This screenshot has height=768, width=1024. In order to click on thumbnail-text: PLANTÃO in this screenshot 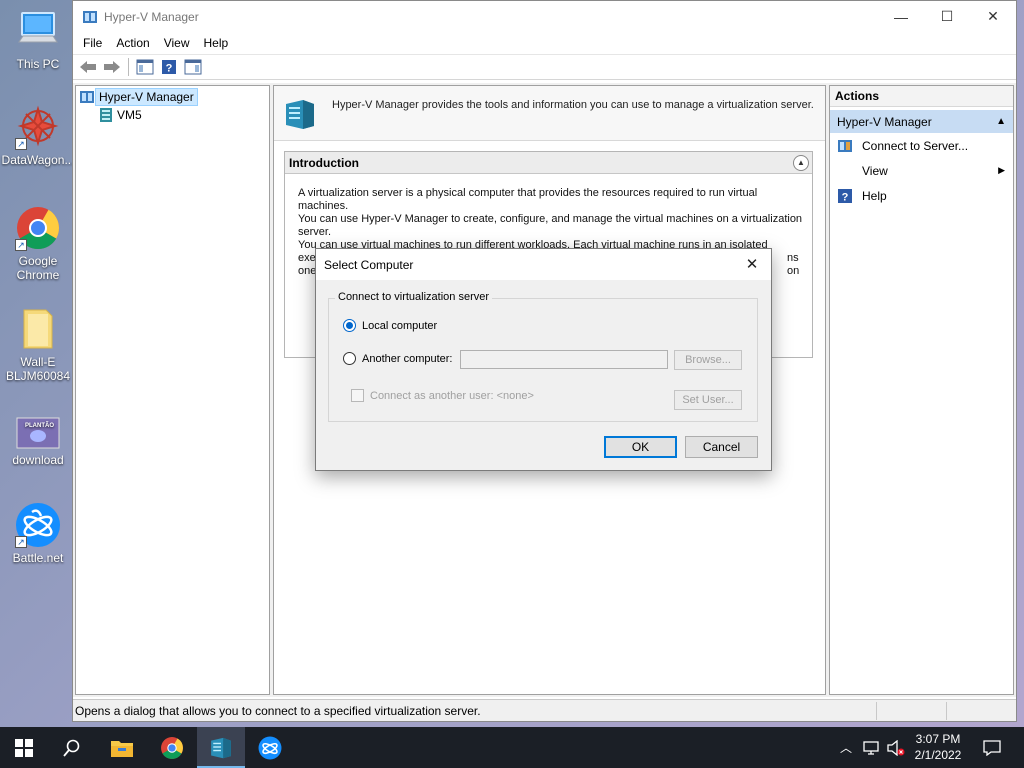, I will do `click(39, 426)`.